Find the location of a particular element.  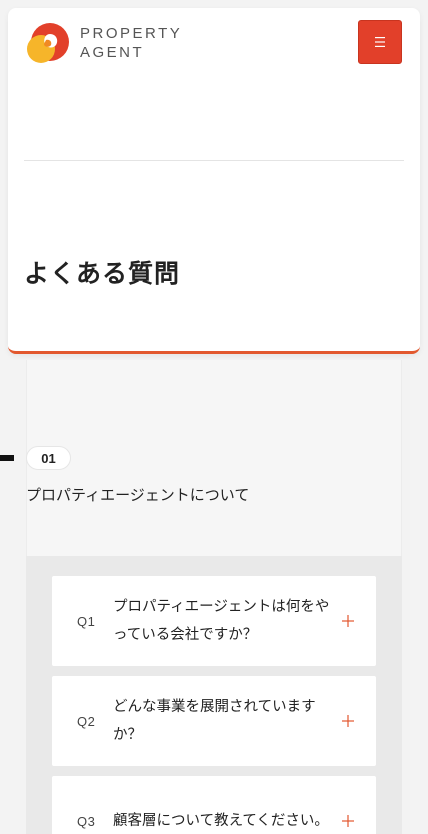

menu-button is located at coordinates (380, 42).